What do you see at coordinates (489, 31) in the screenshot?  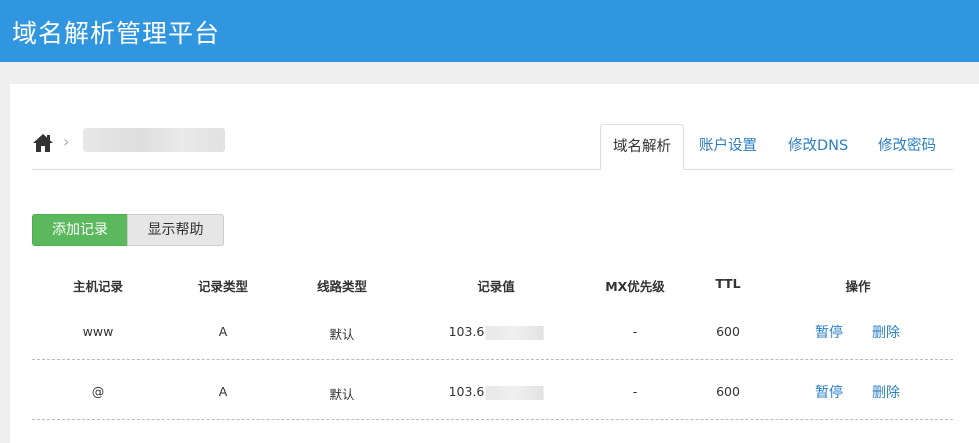 I see `top-bar: 域名解析管理平台` at bounding box center [489, 31].